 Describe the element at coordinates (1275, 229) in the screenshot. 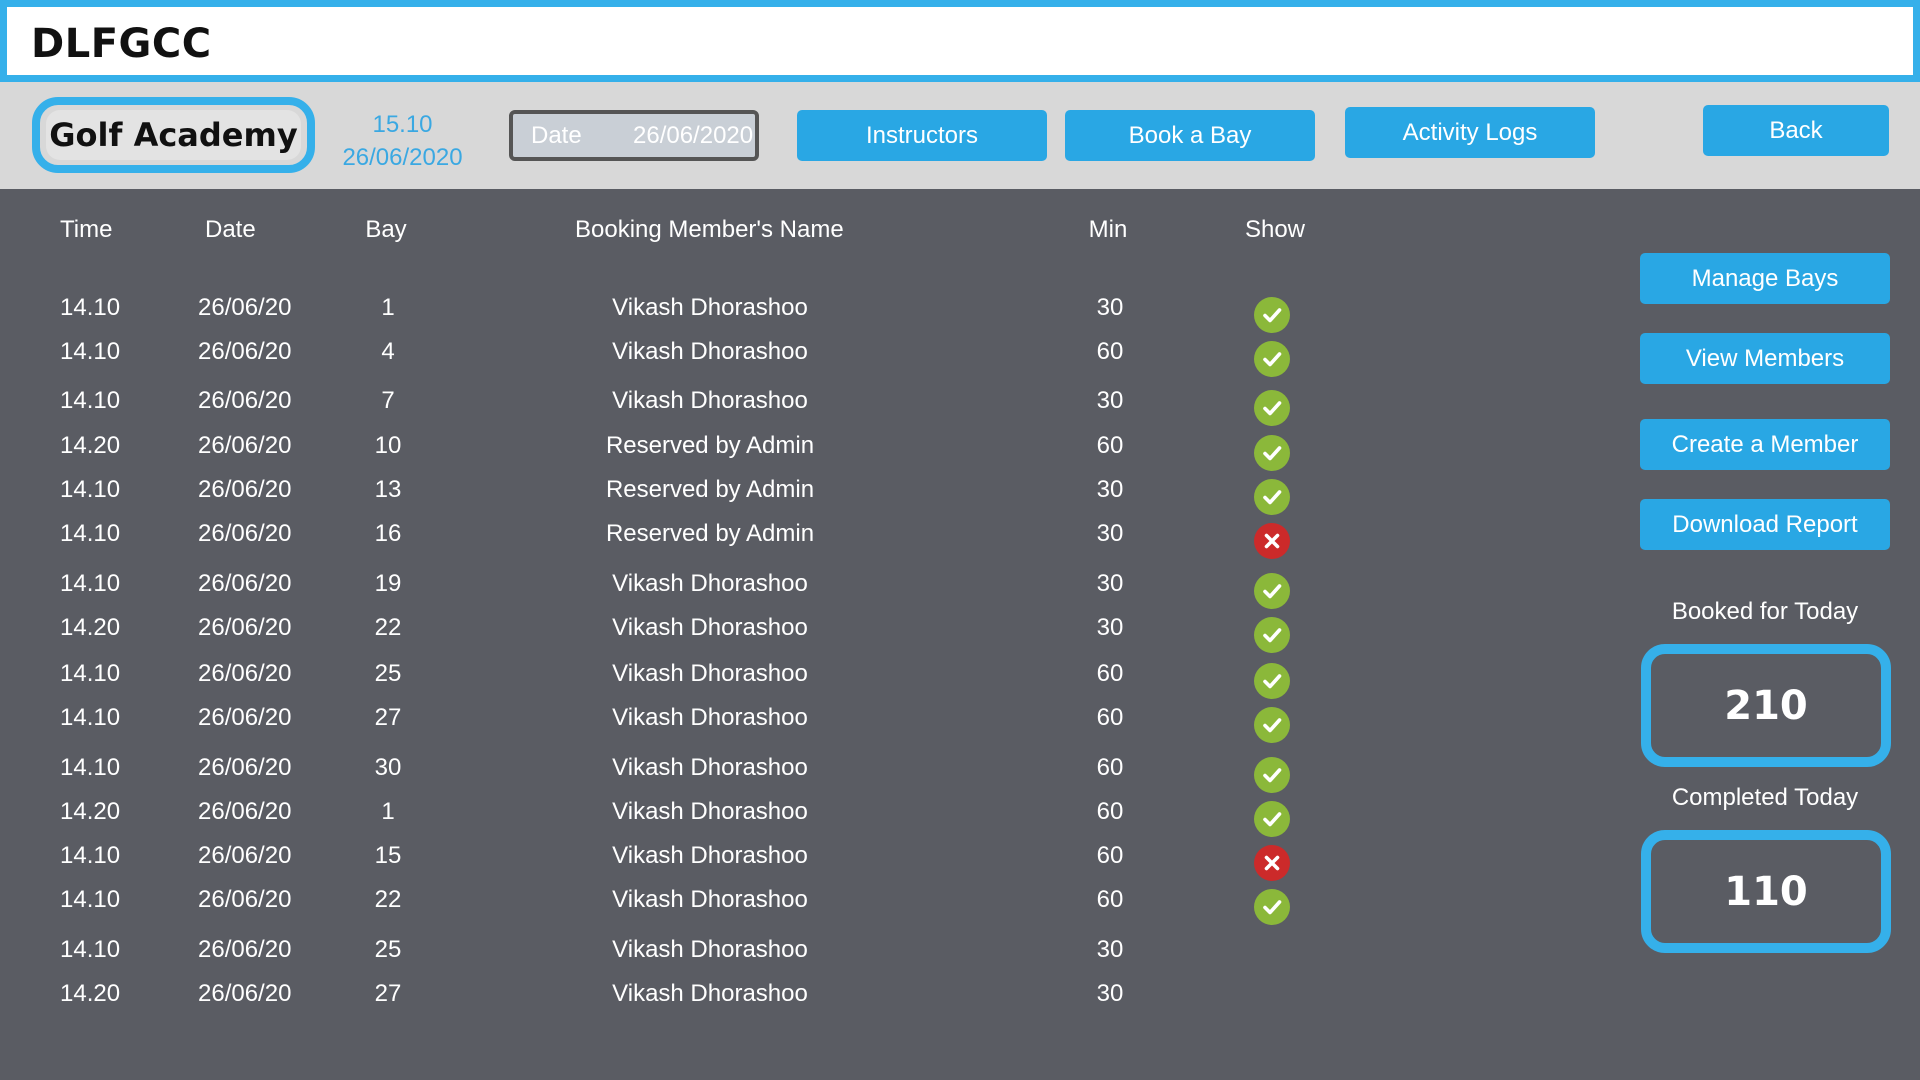

I see `header-show: Show` at that location.